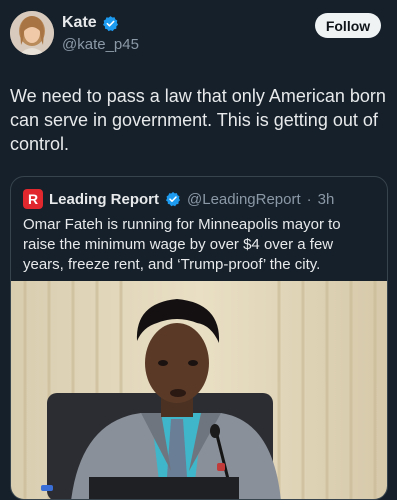 This screenshot has width=397, height=500. What do you see at coordinates (79, 23) in the screenshot?
I see `author-display-name: Kate` at bounding box center [79, 23].